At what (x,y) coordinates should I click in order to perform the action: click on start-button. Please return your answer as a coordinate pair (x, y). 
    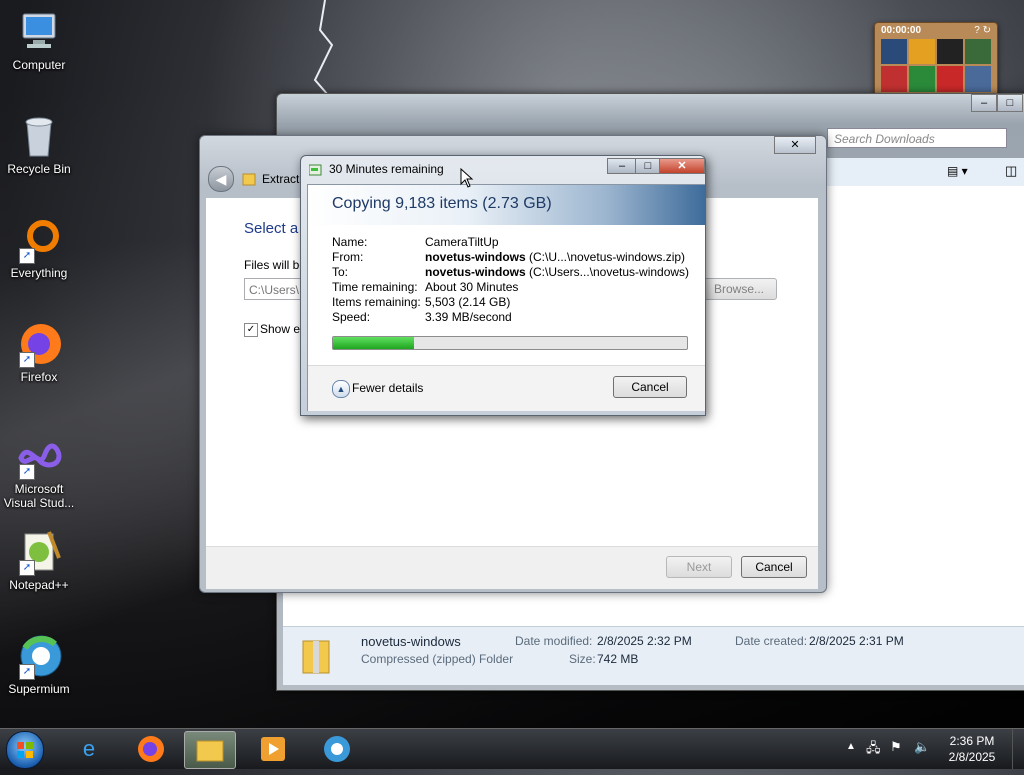
    Looking at the image, I should click on (25, 750).